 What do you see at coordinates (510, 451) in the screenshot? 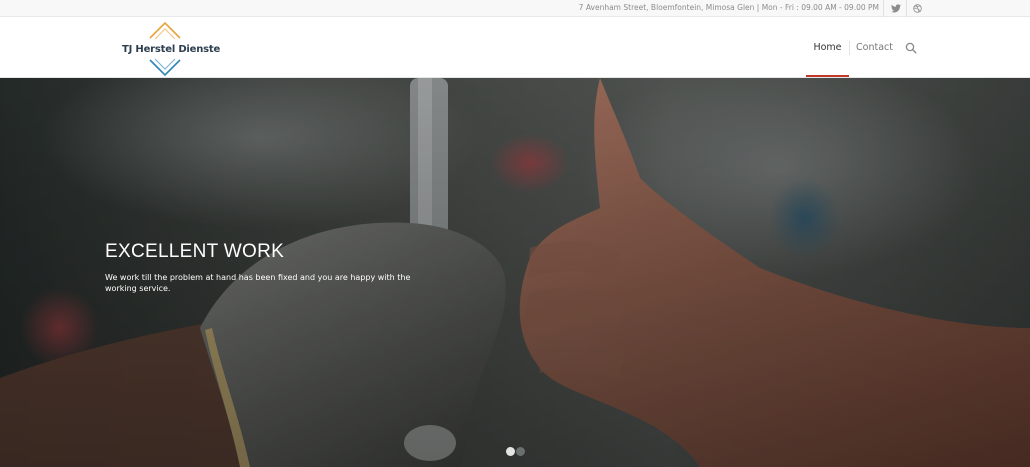
I see `slider-dot-active` at bounding box center [510, 451].